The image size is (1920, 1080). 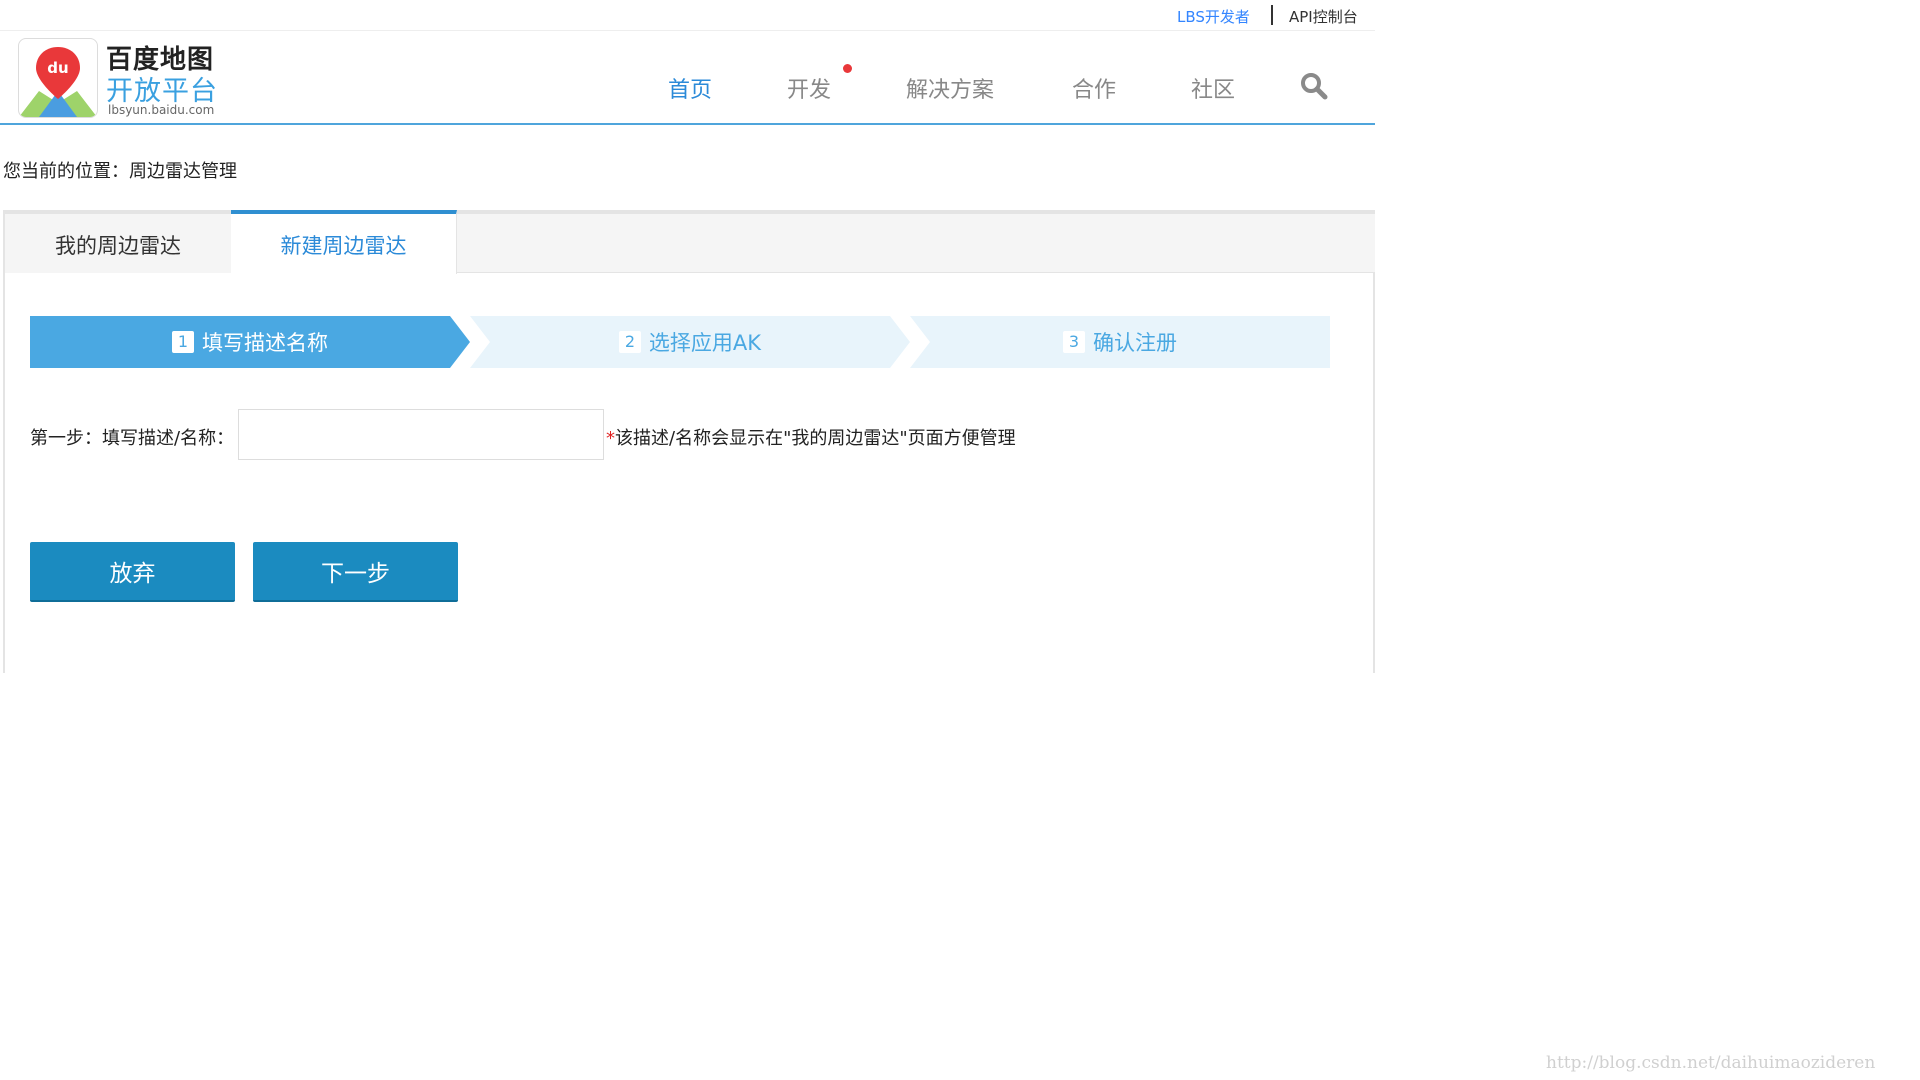 I want to click on step-3-number: 3, so click(x=1074, y=342).